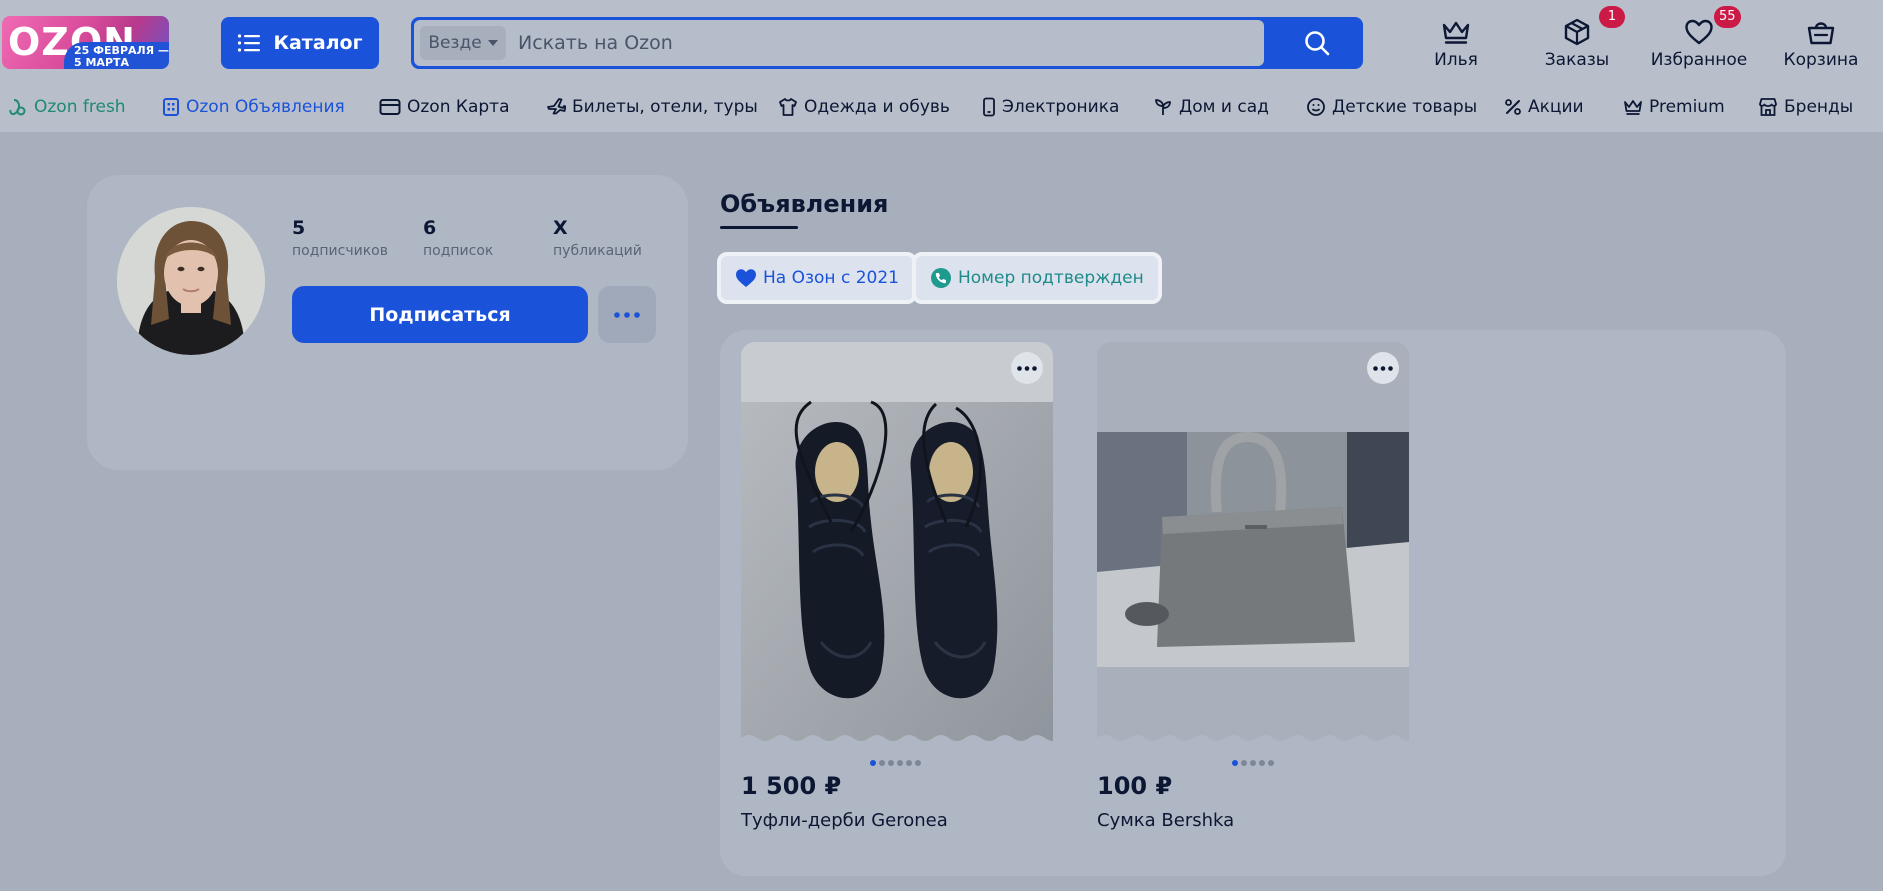 The height and width of the screenshot is (891, 1883). I want to click on nav-item-clothes: Одежда и обувь, so click(864, 107).